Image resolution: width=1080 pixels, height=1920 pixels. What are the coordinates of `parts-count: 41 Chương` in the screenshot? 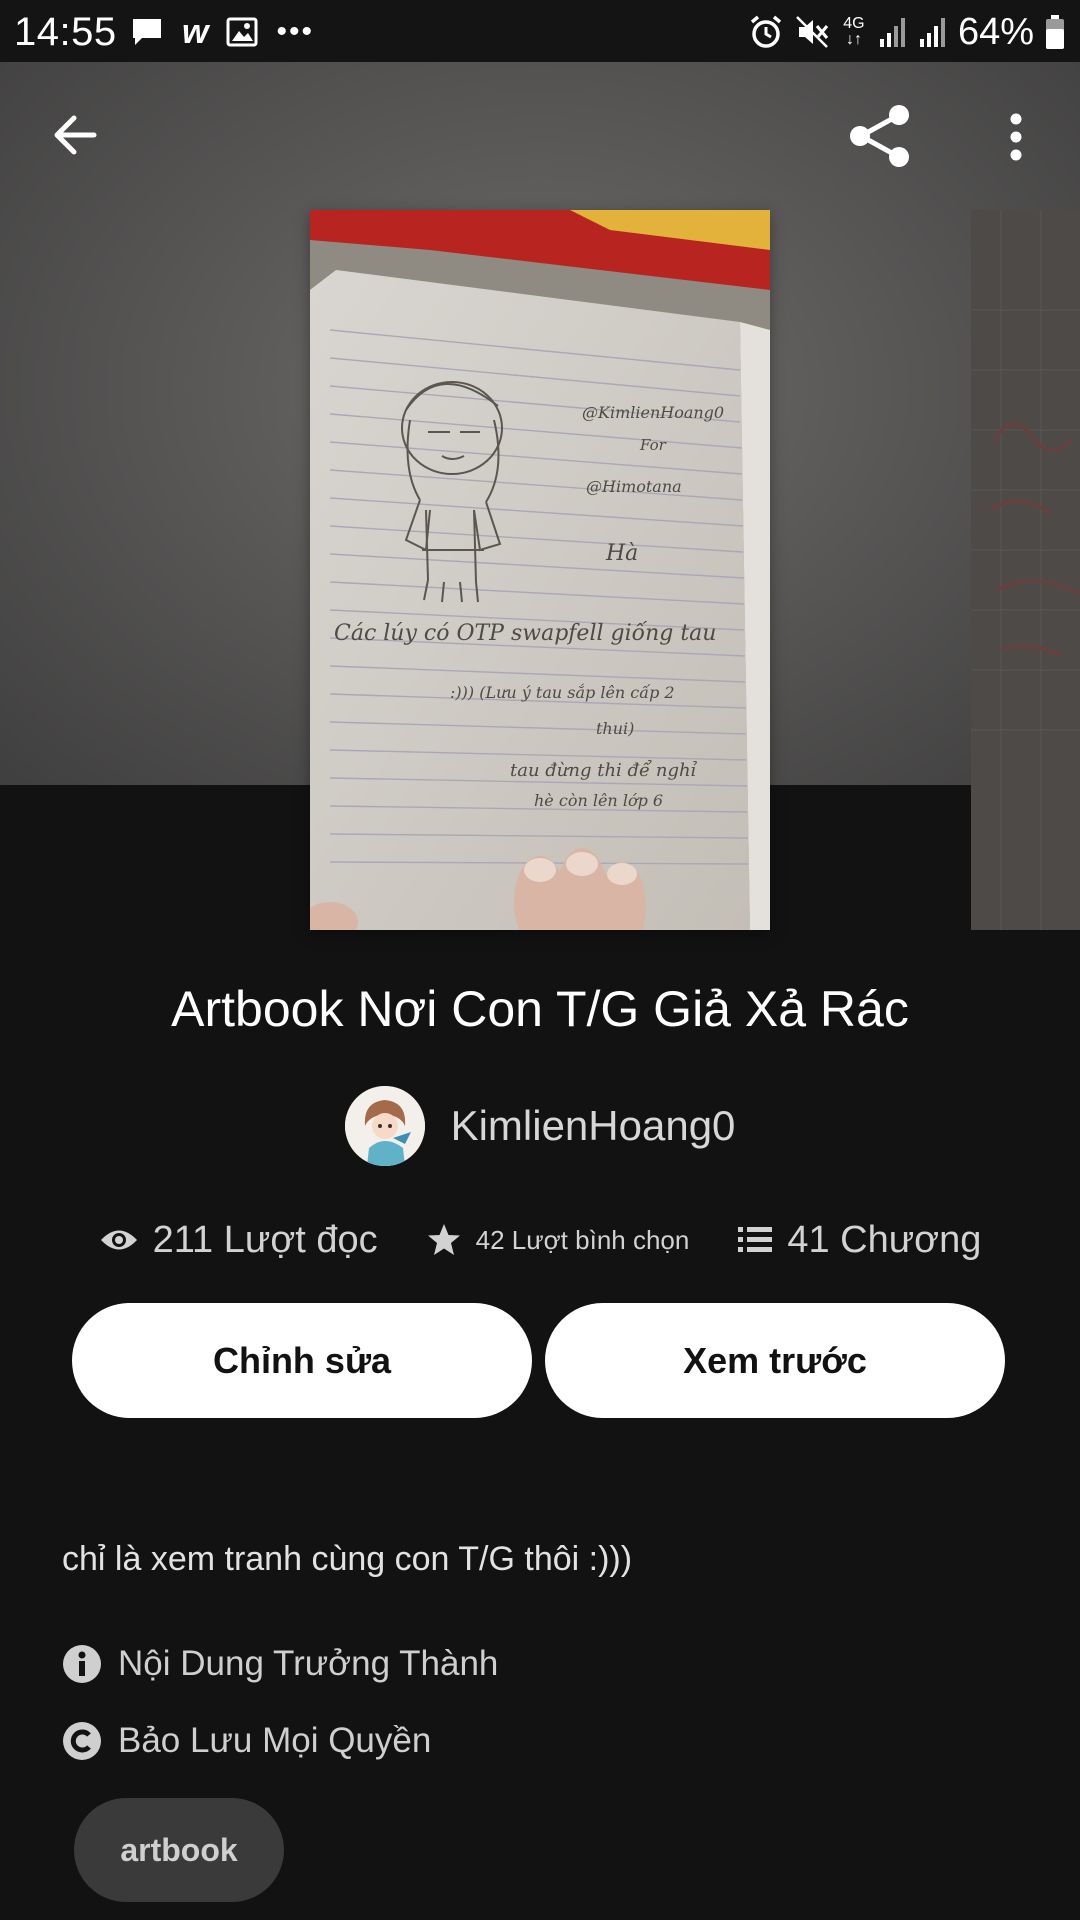 It's located at (884, 1239).